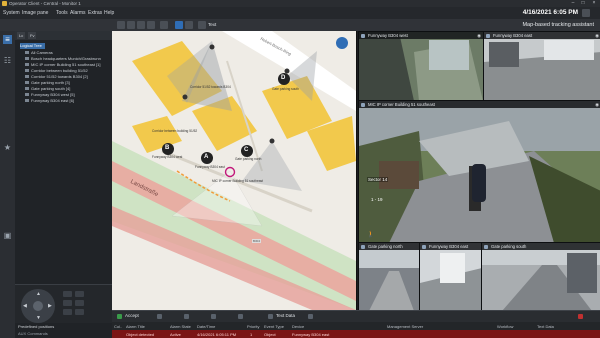 The image size is (600, 338). Describe the element at coordinates (451, 246) in the screenshot. I see `video-tile-header: Funnyway B304 east` at that location.